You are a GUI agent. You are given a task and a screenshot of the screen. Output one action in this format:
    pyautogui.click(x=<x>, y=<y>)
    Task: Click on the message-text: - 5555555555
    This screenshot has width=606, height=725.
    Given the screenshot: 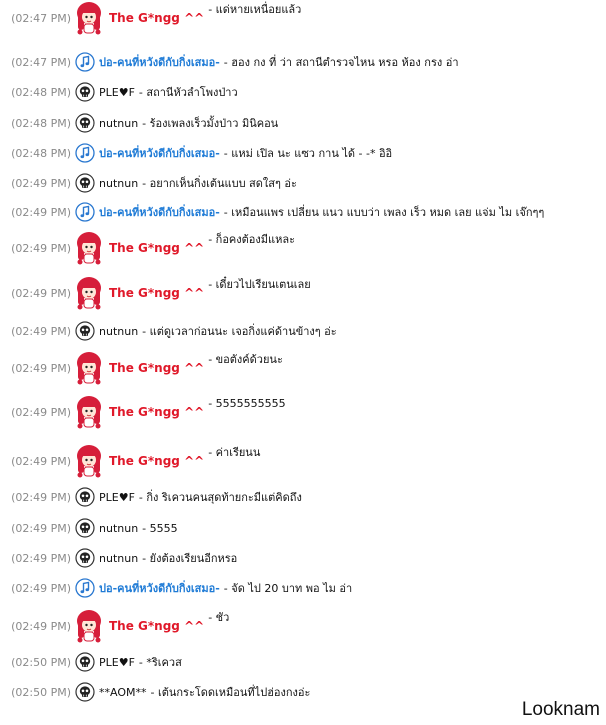 What is the action you would take?
    pyautogui.click(x=247, y=403)
    